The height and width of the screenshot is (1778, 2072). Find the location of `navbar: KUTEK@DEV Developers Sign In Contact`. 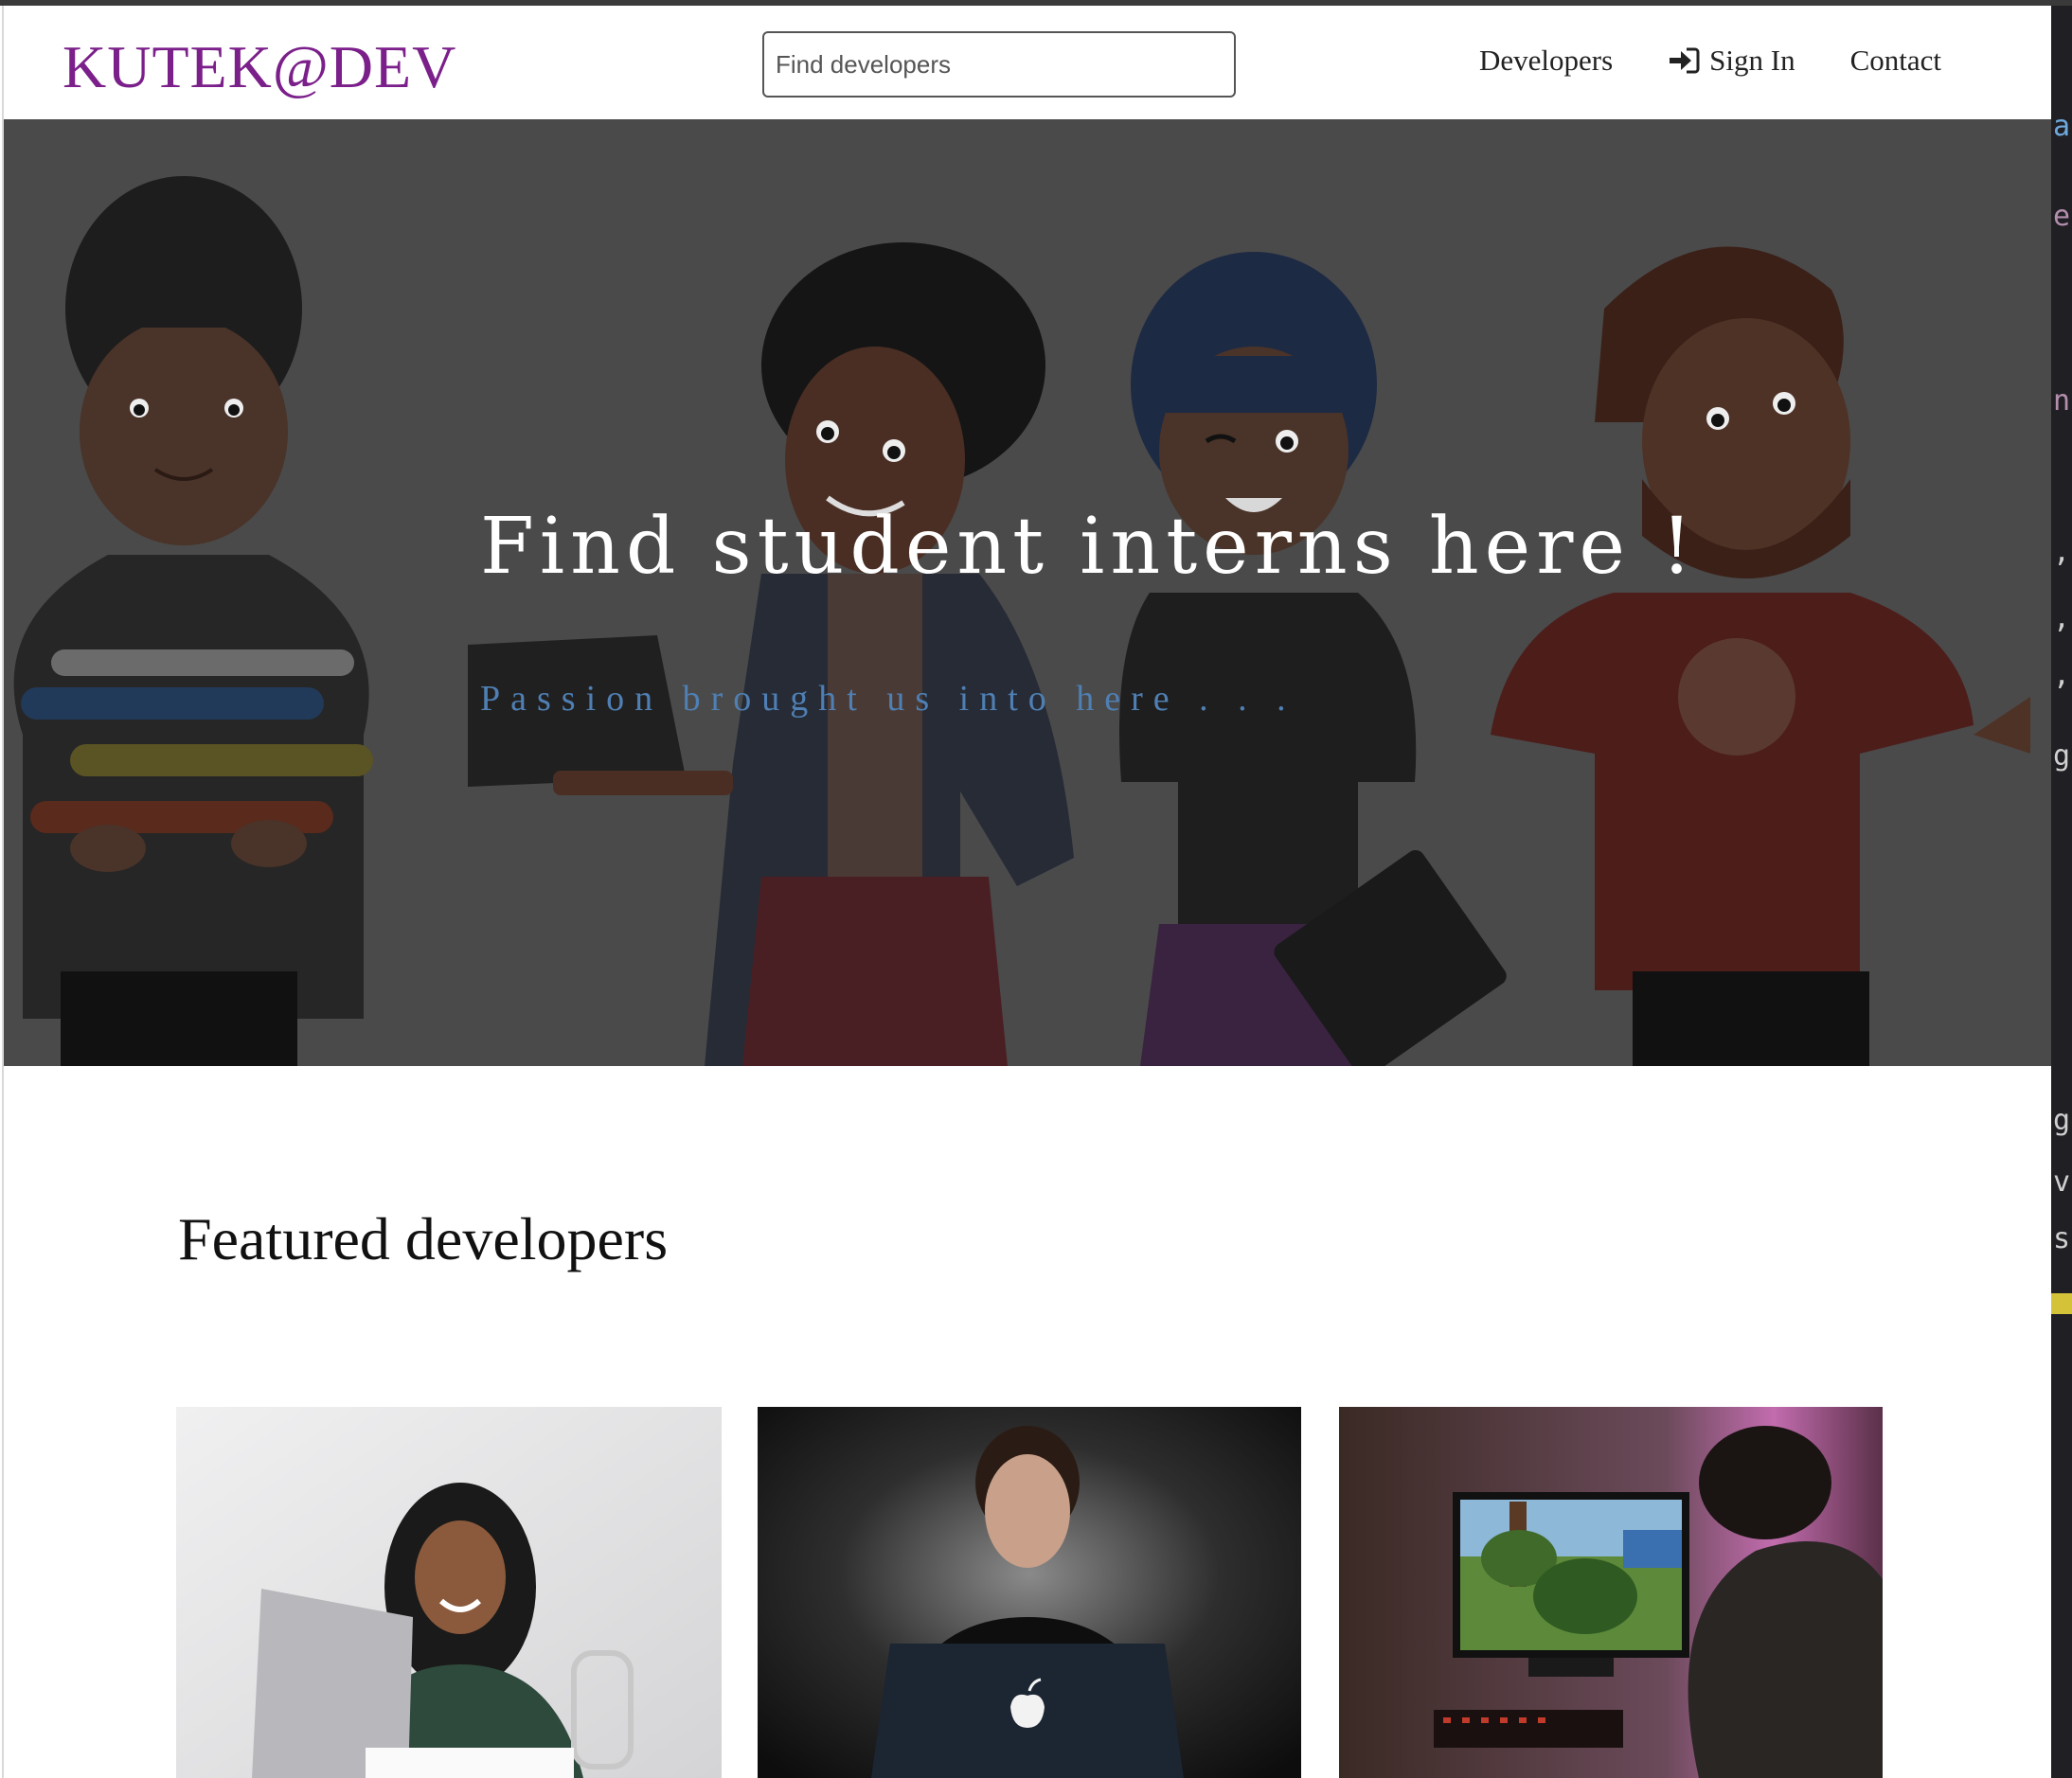

navbar: KUTEK@DEV Developers Sign In Contact is located at coordinates (1028, 63).